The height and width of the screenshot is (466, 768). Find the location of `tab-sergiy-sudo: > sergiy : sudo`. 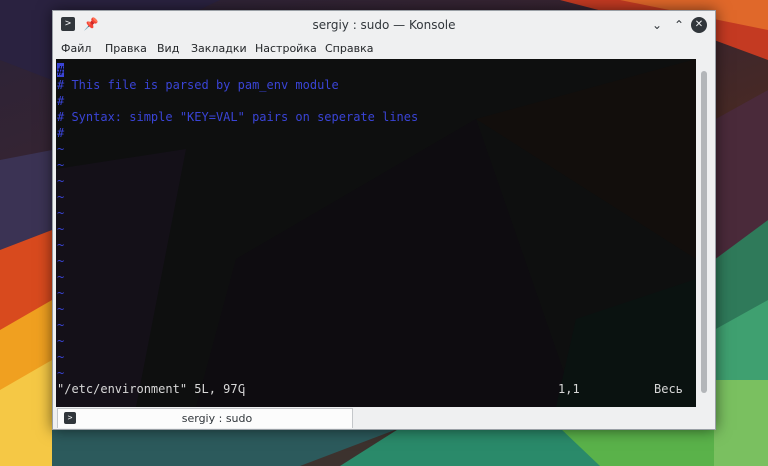

tab-sergiy-sudo: > sergiy : sudo is located at coordinates (205, 418).